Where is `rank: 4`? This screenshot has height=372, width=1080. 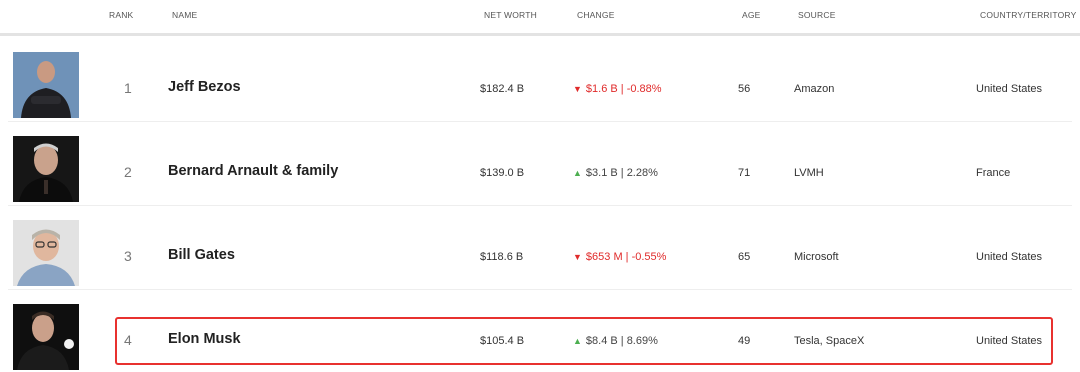 rank: 4 is located at coordinates (128, 340).